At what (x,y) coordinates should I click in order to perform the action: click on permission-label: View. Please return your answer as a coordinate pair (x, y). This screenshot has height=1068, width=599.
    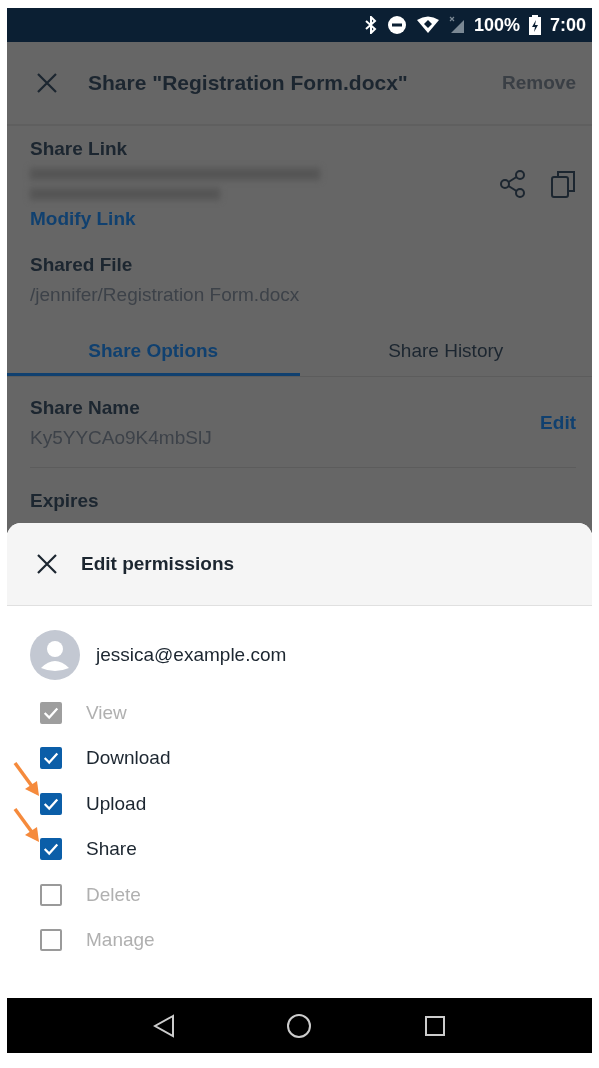
    Looking at the image, I should click on (106, 712).